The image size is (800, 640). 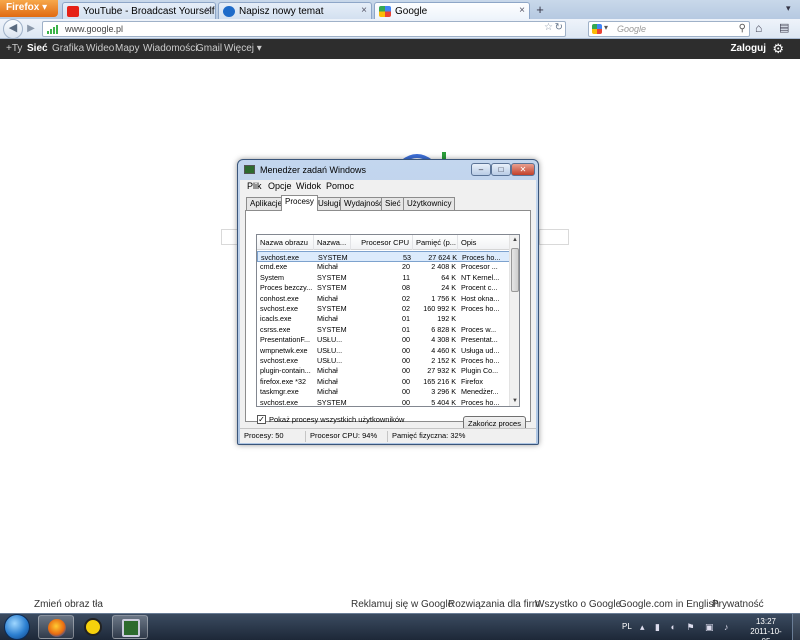 What do you see at coordinates (738, 604) in the screenshot?
I see `footer-link-privacy: Prywatność` at bounding box center [738, 604].